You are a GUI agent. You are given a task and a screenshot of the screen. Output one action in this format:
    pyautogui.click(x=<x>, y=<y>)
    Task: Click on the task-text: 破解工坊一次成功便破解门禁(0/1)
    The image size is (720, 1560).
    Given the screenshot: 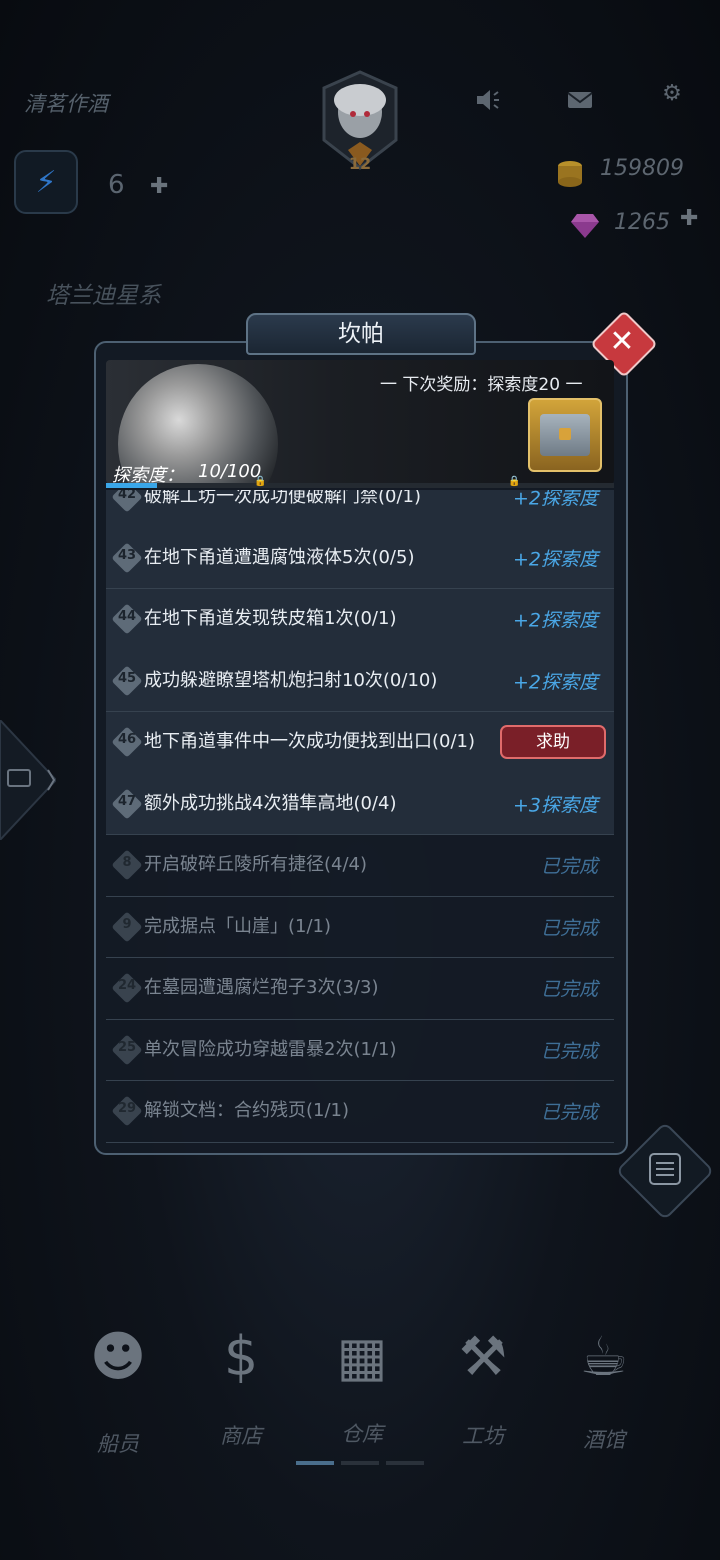 What is the action you would take?
    pyautogui.click(x=283, y=498)
    